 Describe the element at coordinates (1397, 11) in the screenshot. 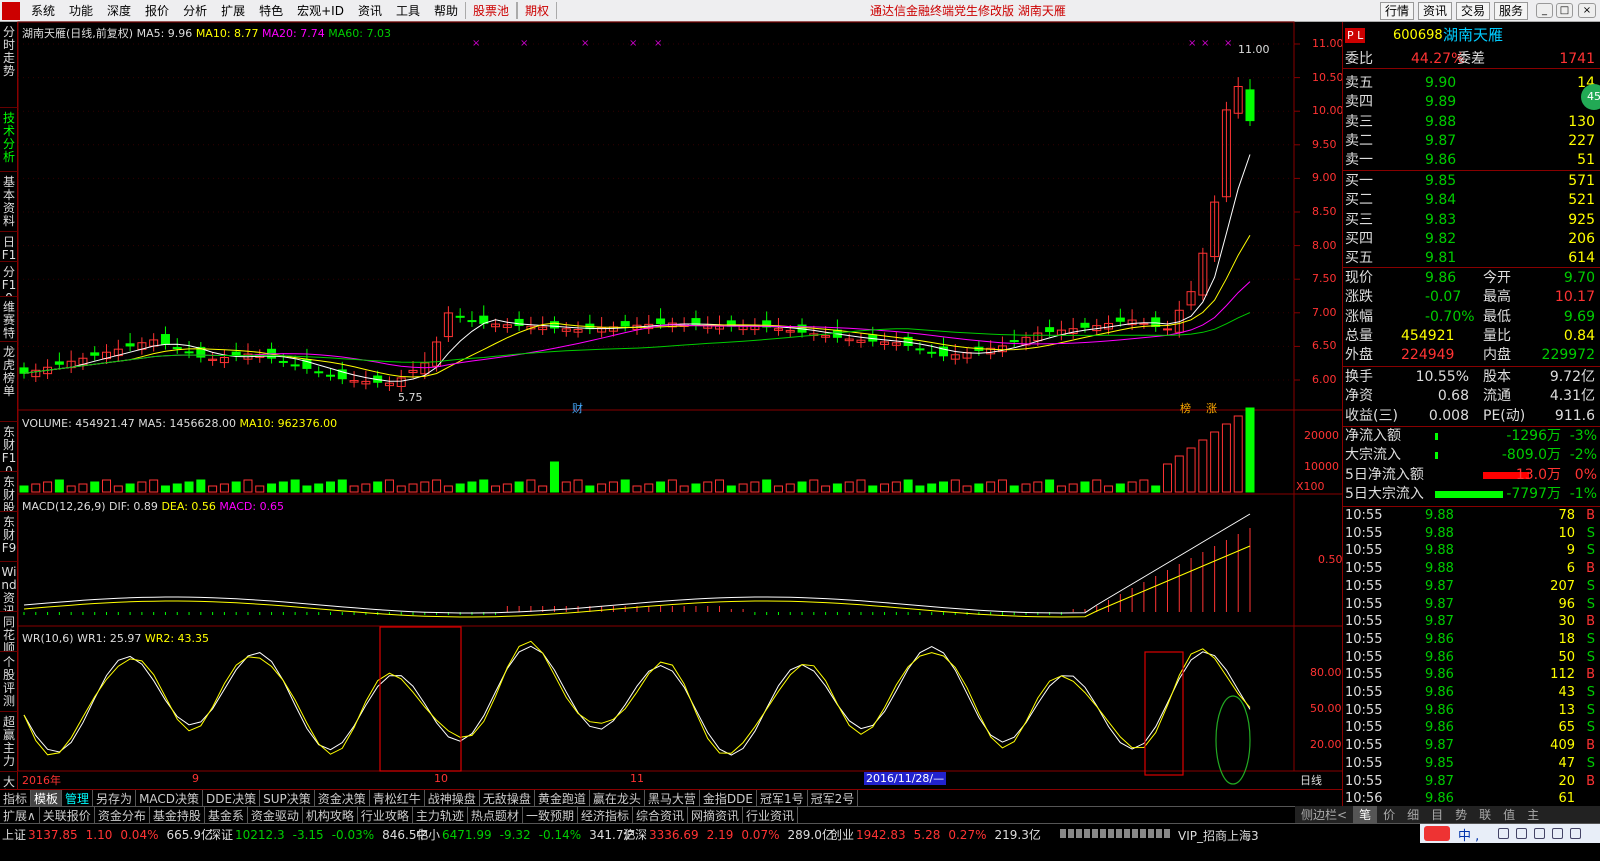

I see `market-button: 行情` at that location.